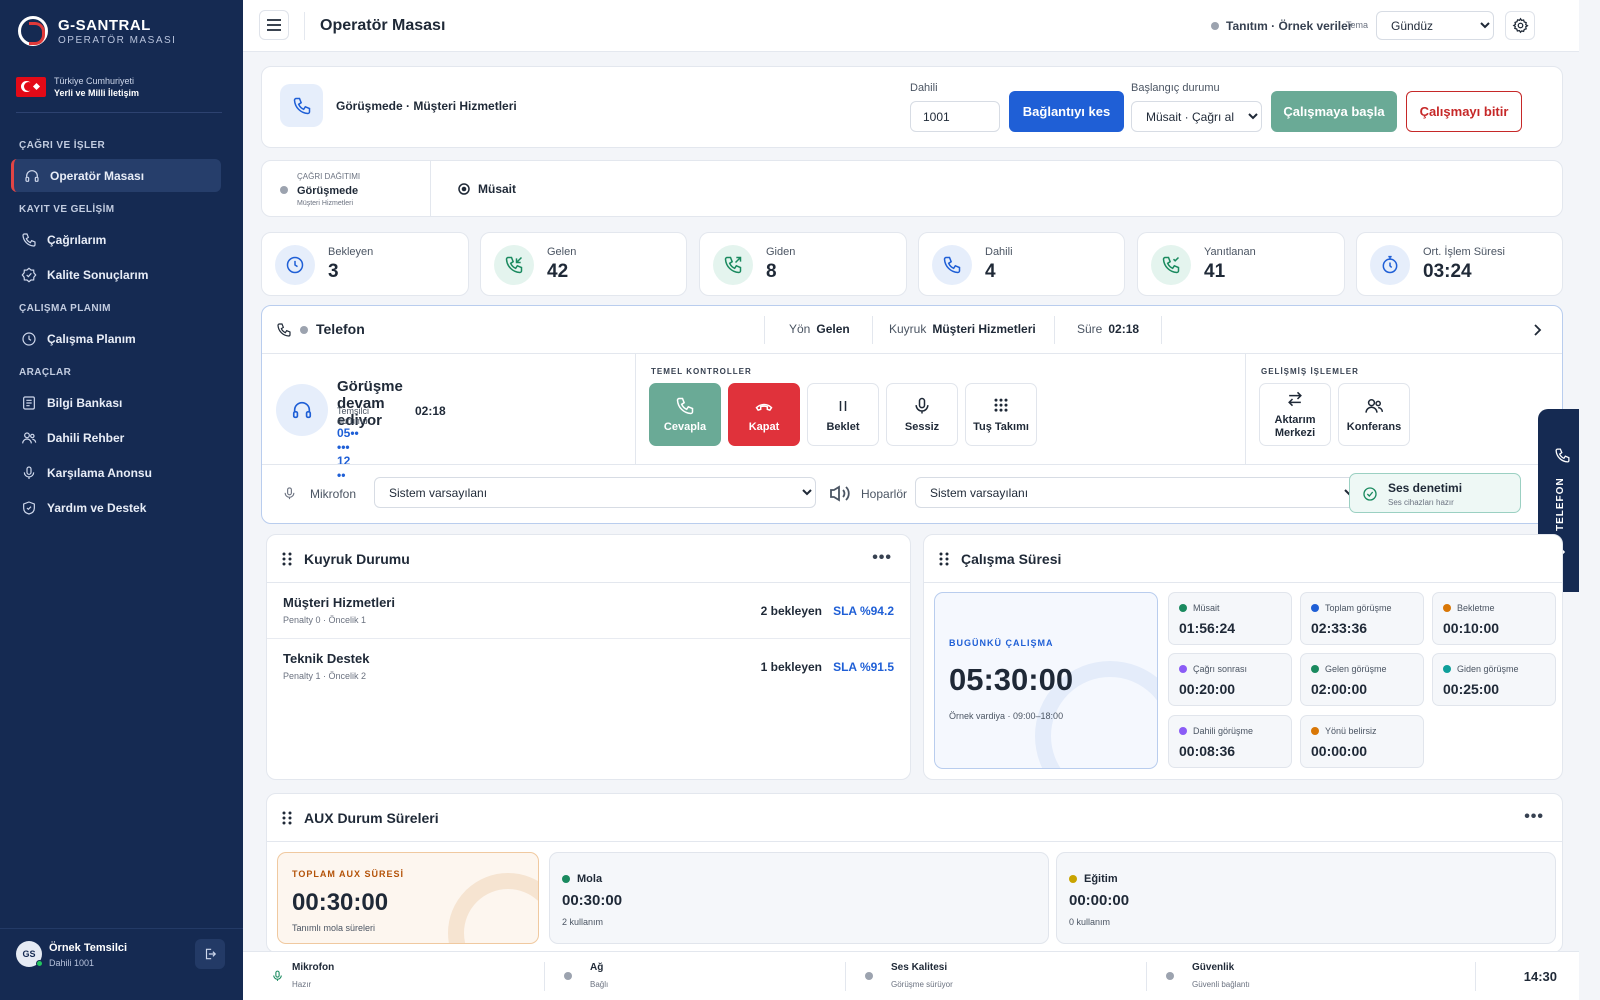 This screenshot has width=1600, height=1000. I want to click on menu-toggle-button, so click(274, 25).